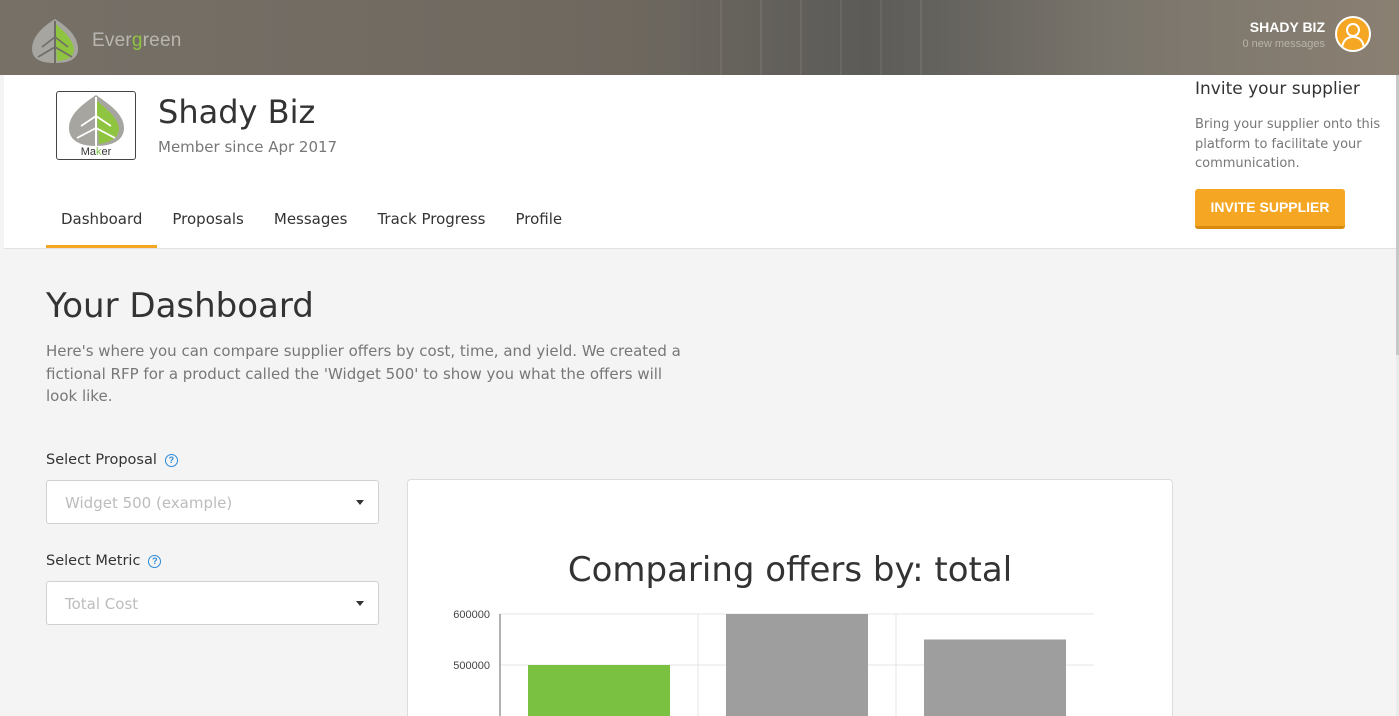 The image size is (1399, 716). Describe the element at coordinates (237, 112) in the screenshot. I see `company-name: Shady Biz` at that location.